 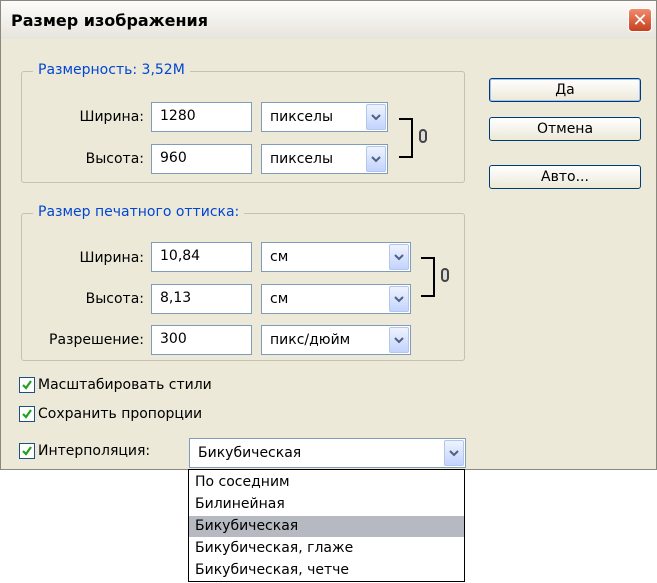 I want to click on constrain-proportions-checkbox, so click(x=27, y=414).